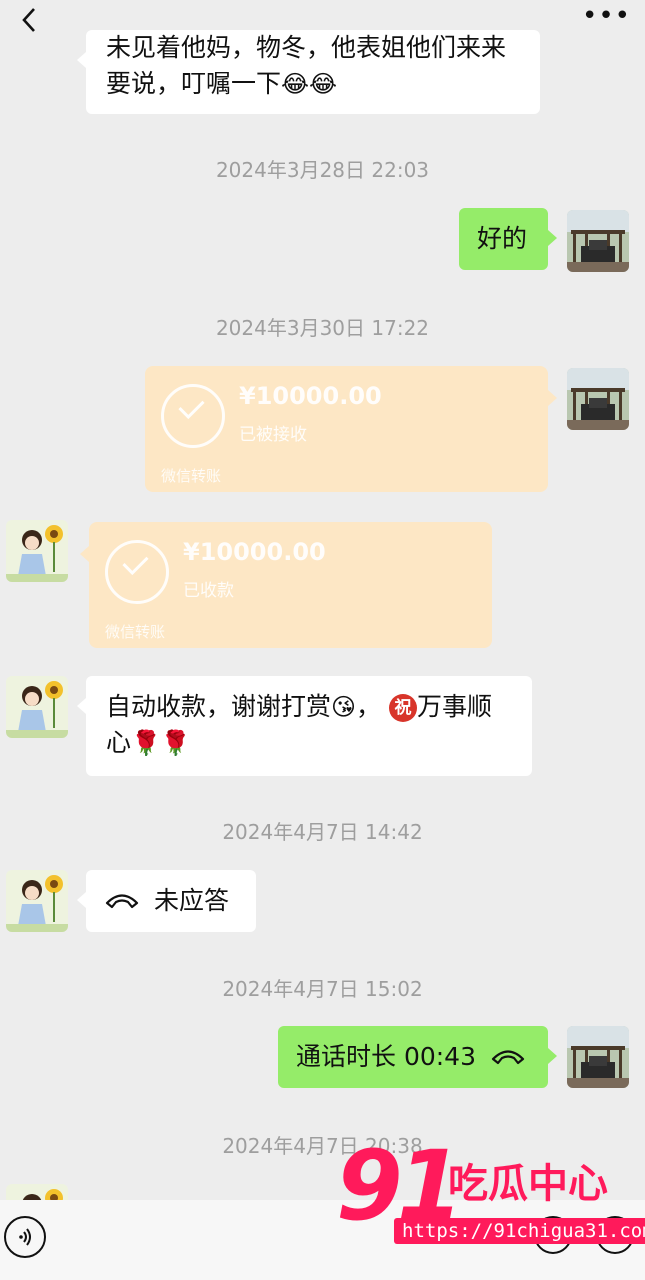 This screenshot has height=1280, width=645. I want to click on message-text: 自动收款，谢谢打赏, so click(219, 706).